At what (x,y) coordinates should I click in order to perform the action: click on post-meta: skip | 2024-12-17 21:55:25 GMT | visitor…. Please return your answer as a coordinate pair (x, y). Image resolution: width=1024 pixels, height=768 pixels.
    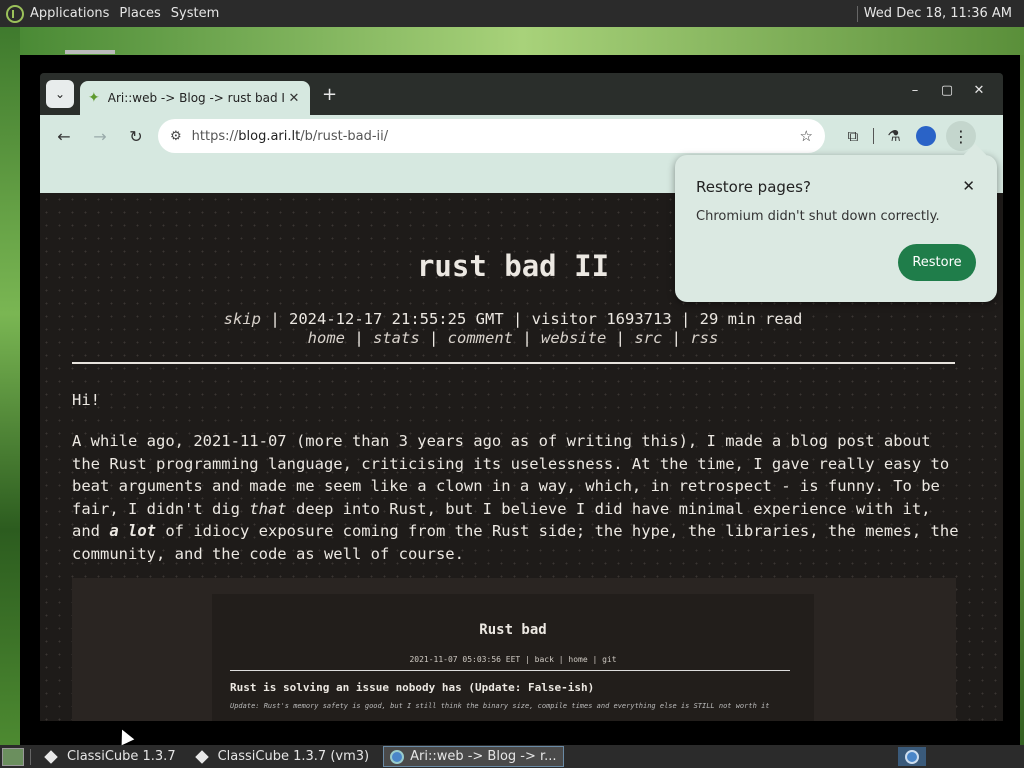
    Looking at the image, I should click on (513, 319).